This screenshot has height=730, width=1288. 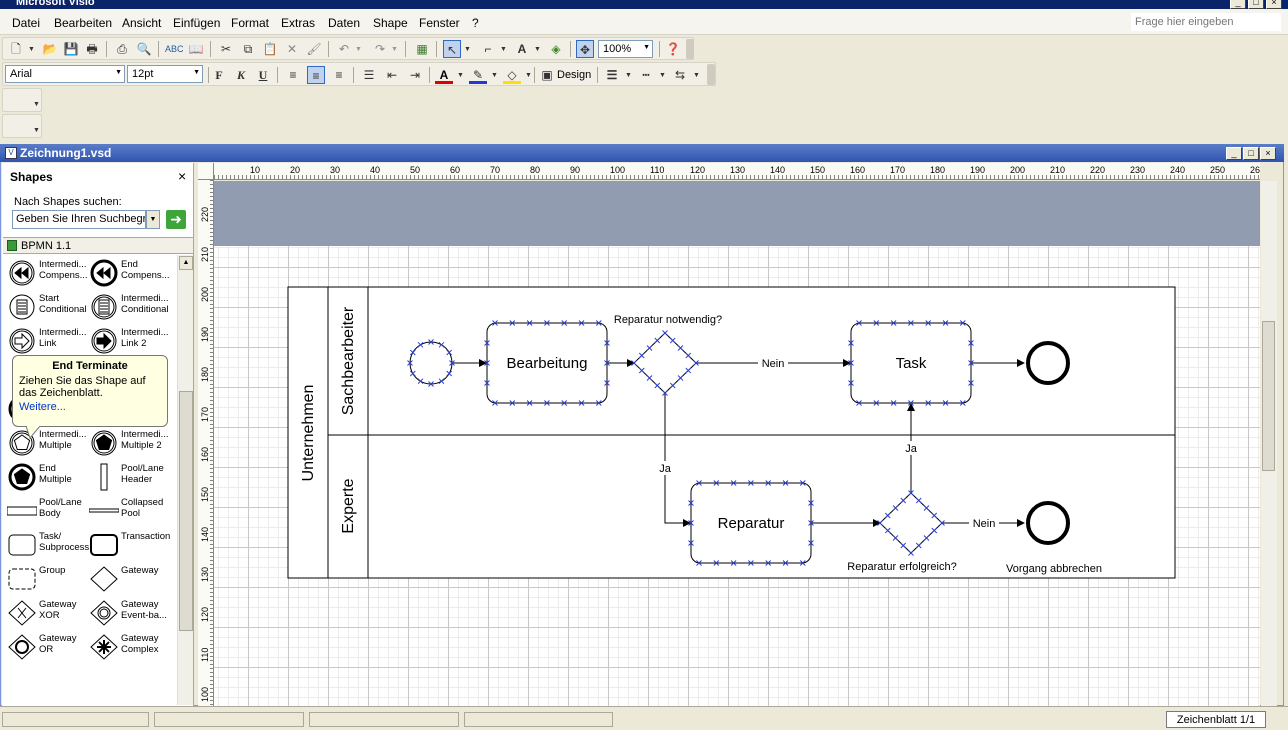 What do you see at coordinates (46, 612) in the screenshot?
I see `stencil-shape-item: Gateway XOR` at bounding box center [46, 612].